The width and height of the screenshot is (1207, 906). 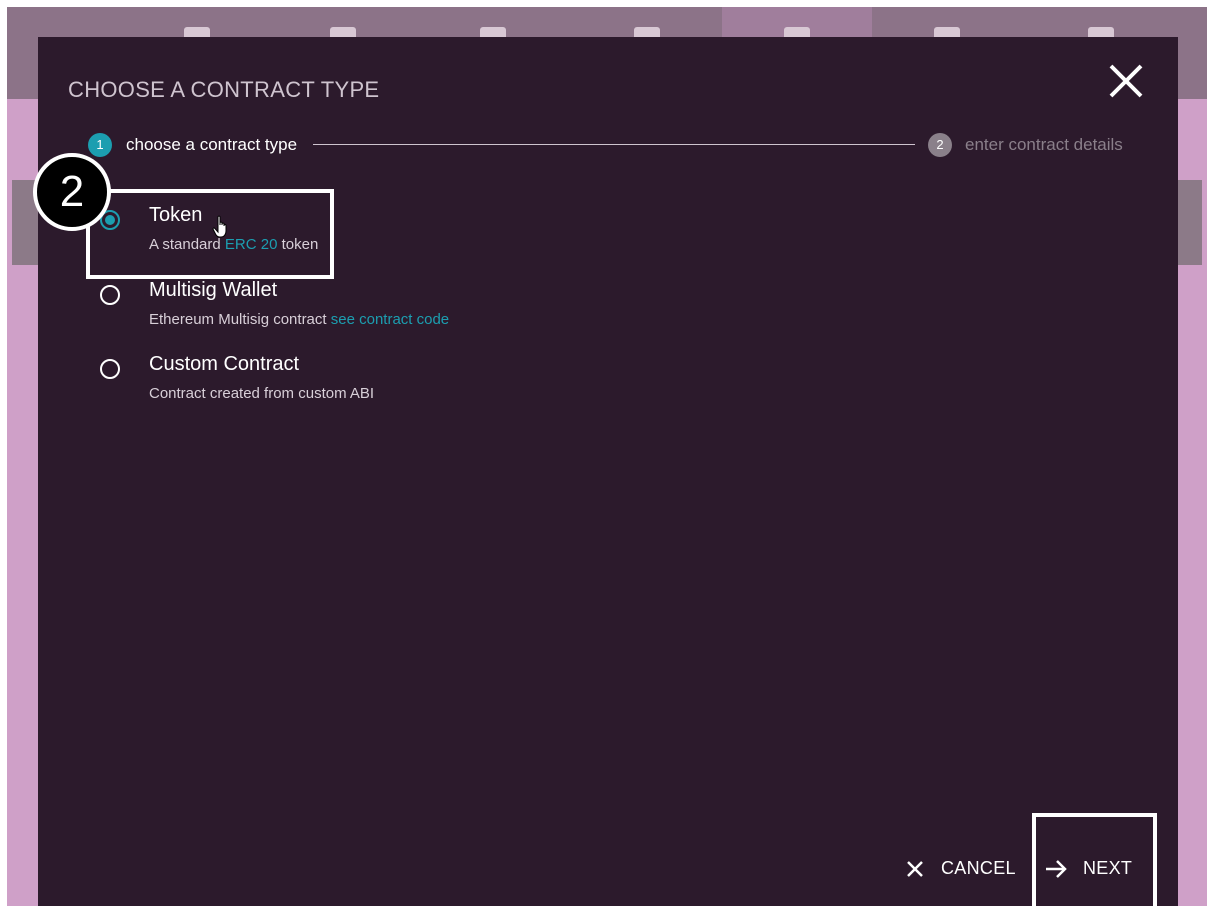 What do you see at coordinates (72, 192) in the screenshot?
I see `tutorial-step-badge: 2` at bounding box center [72, 192].